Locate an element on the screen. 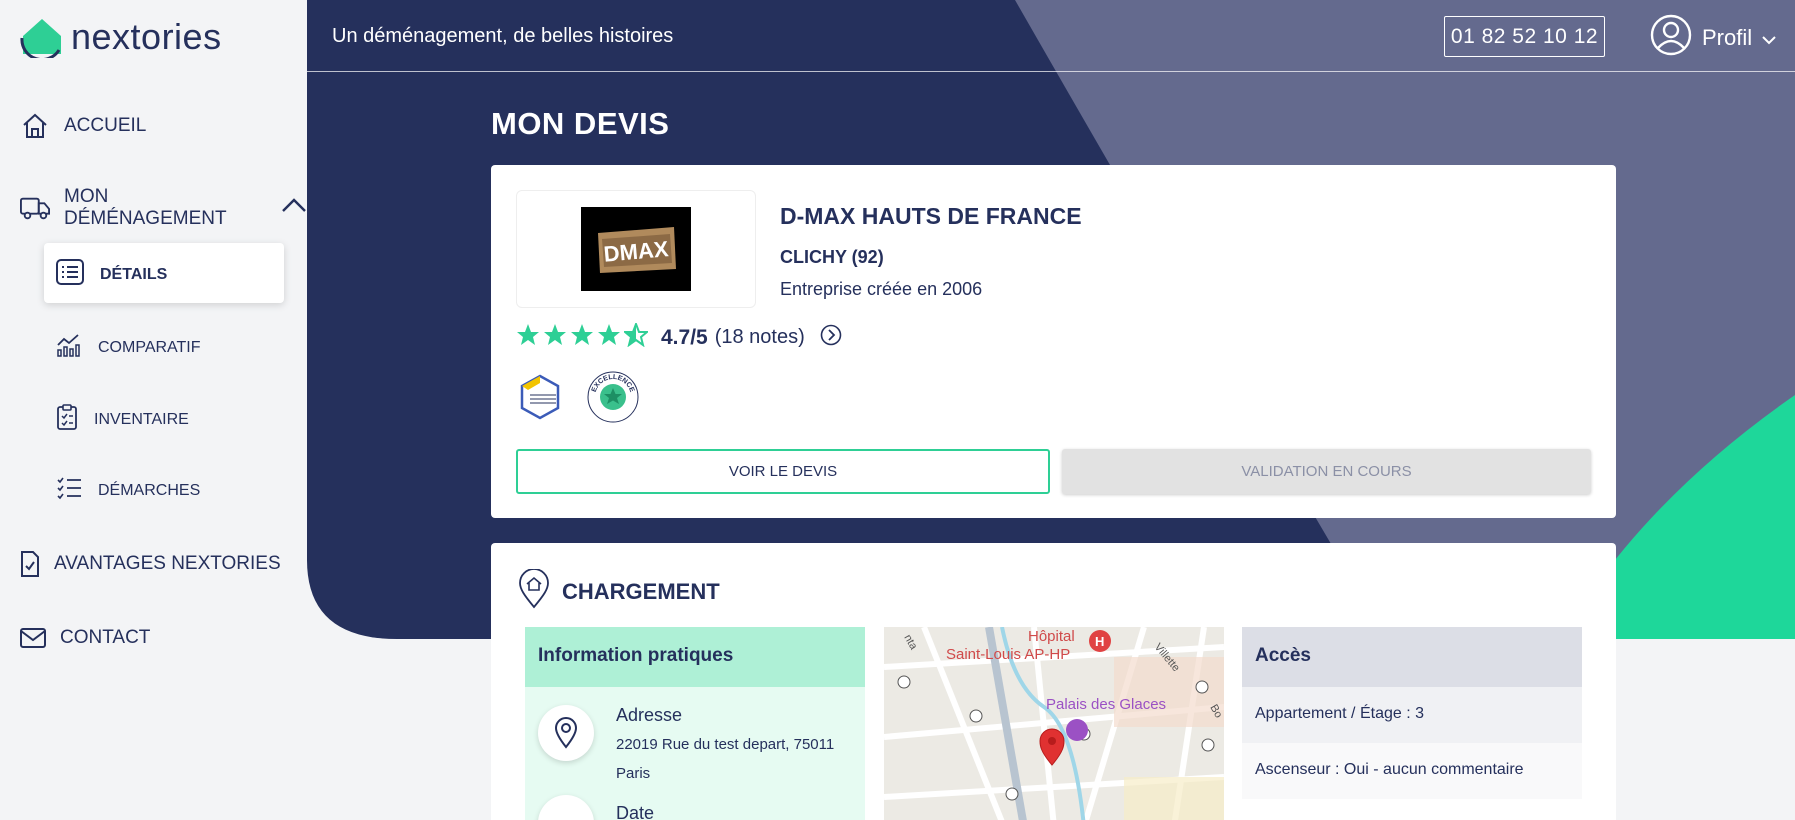 Image resolution: width=1795 pixels, height=820 pixels. mail-icon is located at coordinates (33, 638).